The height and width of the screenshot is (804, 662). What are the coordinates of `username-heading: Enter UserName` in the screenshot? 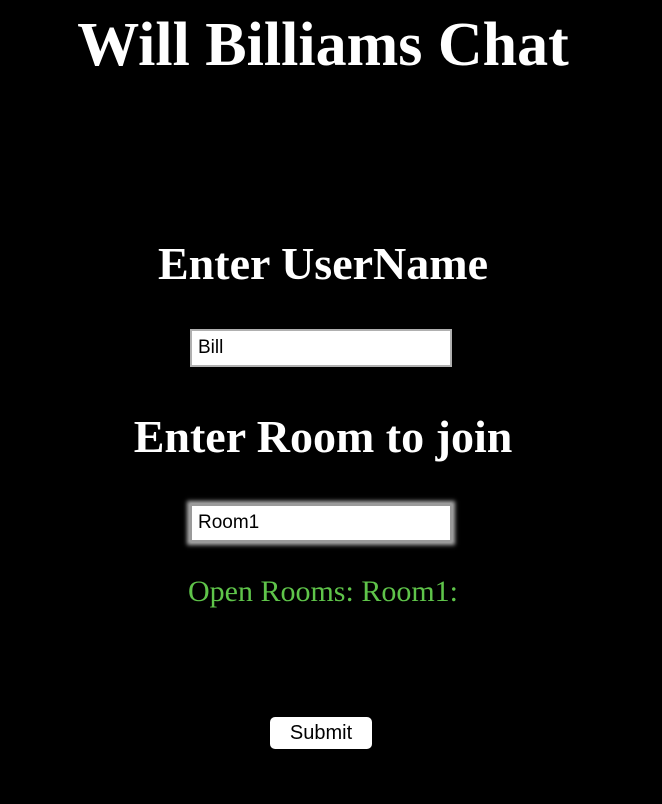 It's located at (323, 263).